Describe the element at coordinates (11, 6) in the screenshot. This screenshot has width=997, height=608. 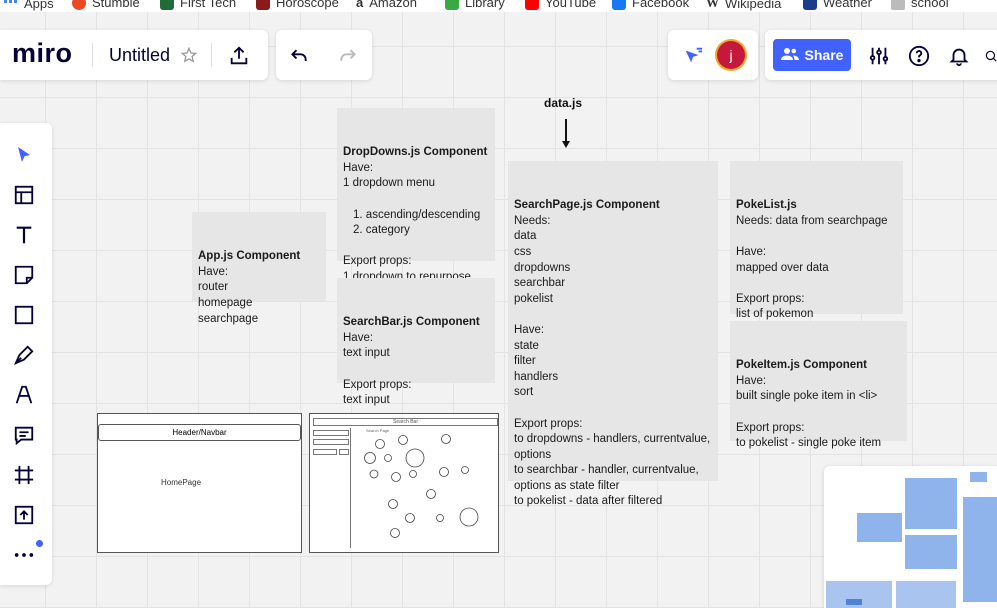
I see `apps-grid-icon` at that location.